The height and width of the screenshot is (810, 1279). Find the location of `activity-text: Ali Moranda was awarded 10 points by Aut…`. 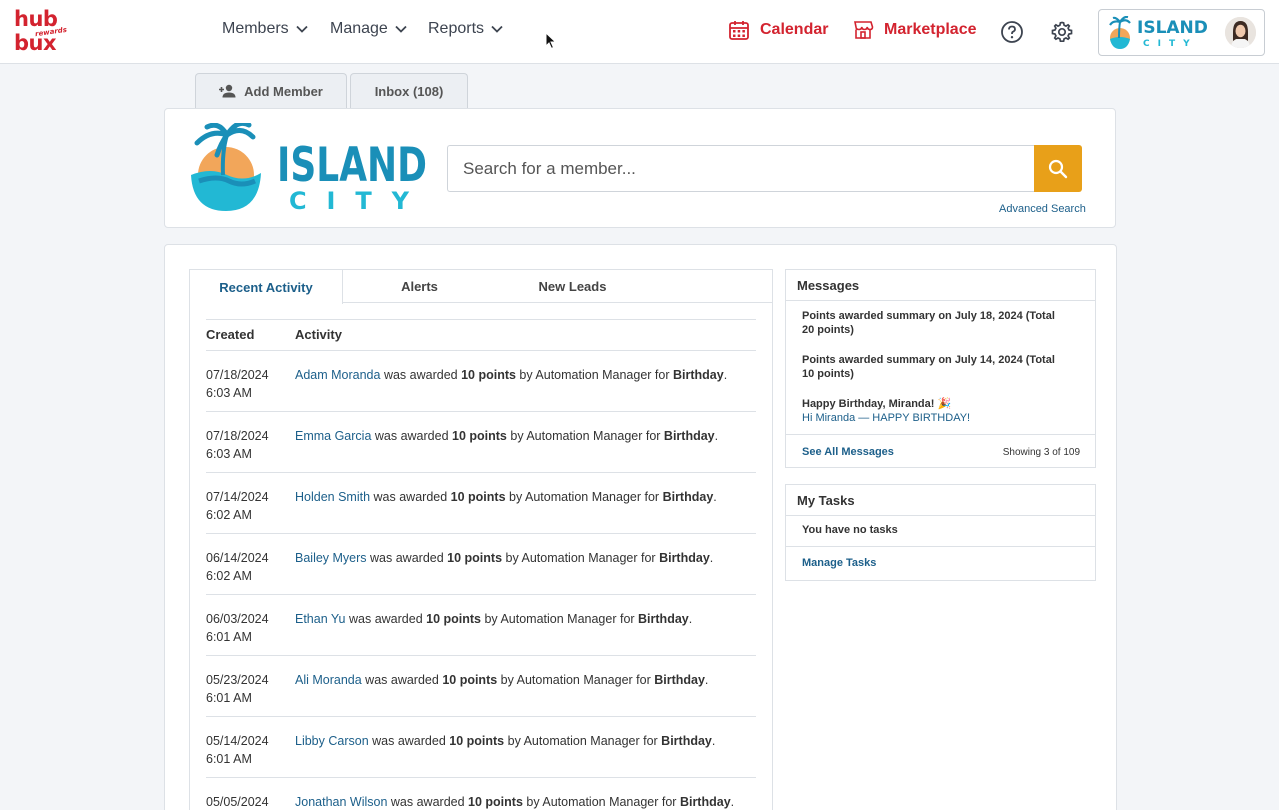

activity-text: Ali Moranda was awarded 10 points by Aut… is located at coordinates (502, 680).